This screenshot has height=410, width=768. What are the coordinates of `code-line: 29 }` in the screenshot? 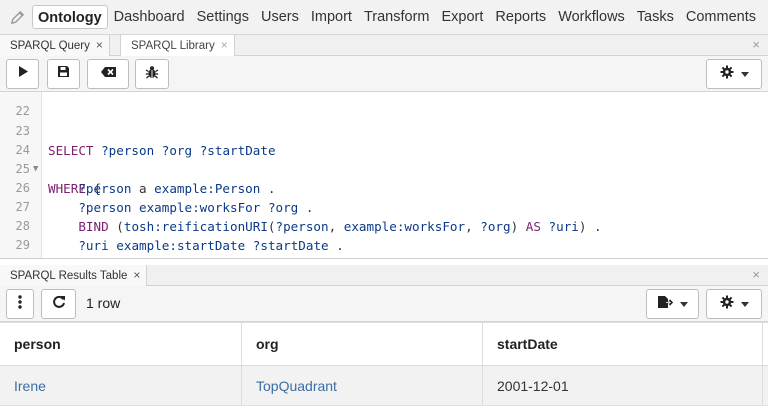 It's located at (384, 237).